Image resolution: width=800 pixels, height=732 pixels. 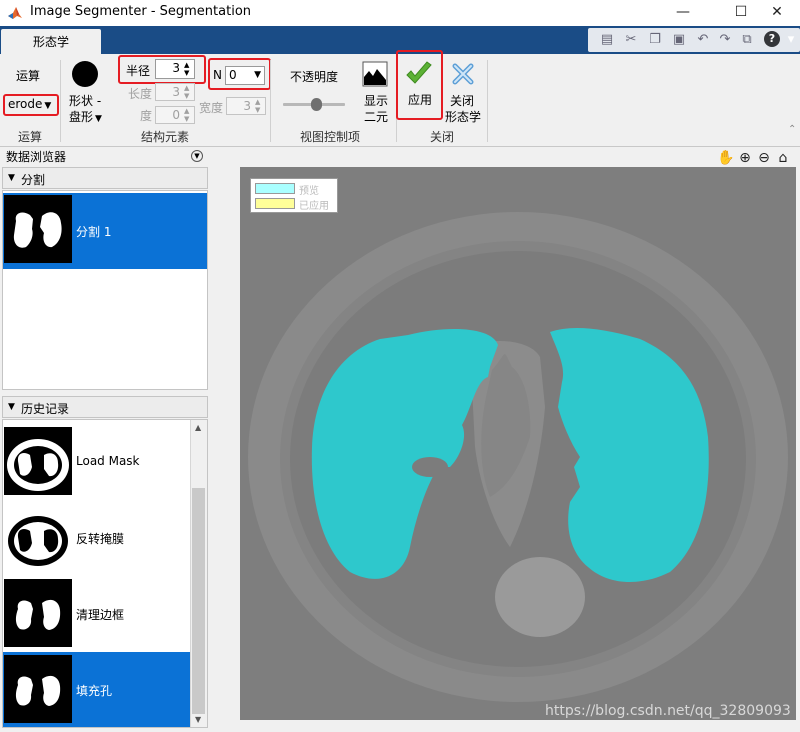 I want to click on mask-legend: 预览 已应用, so click(x=294, y=195).